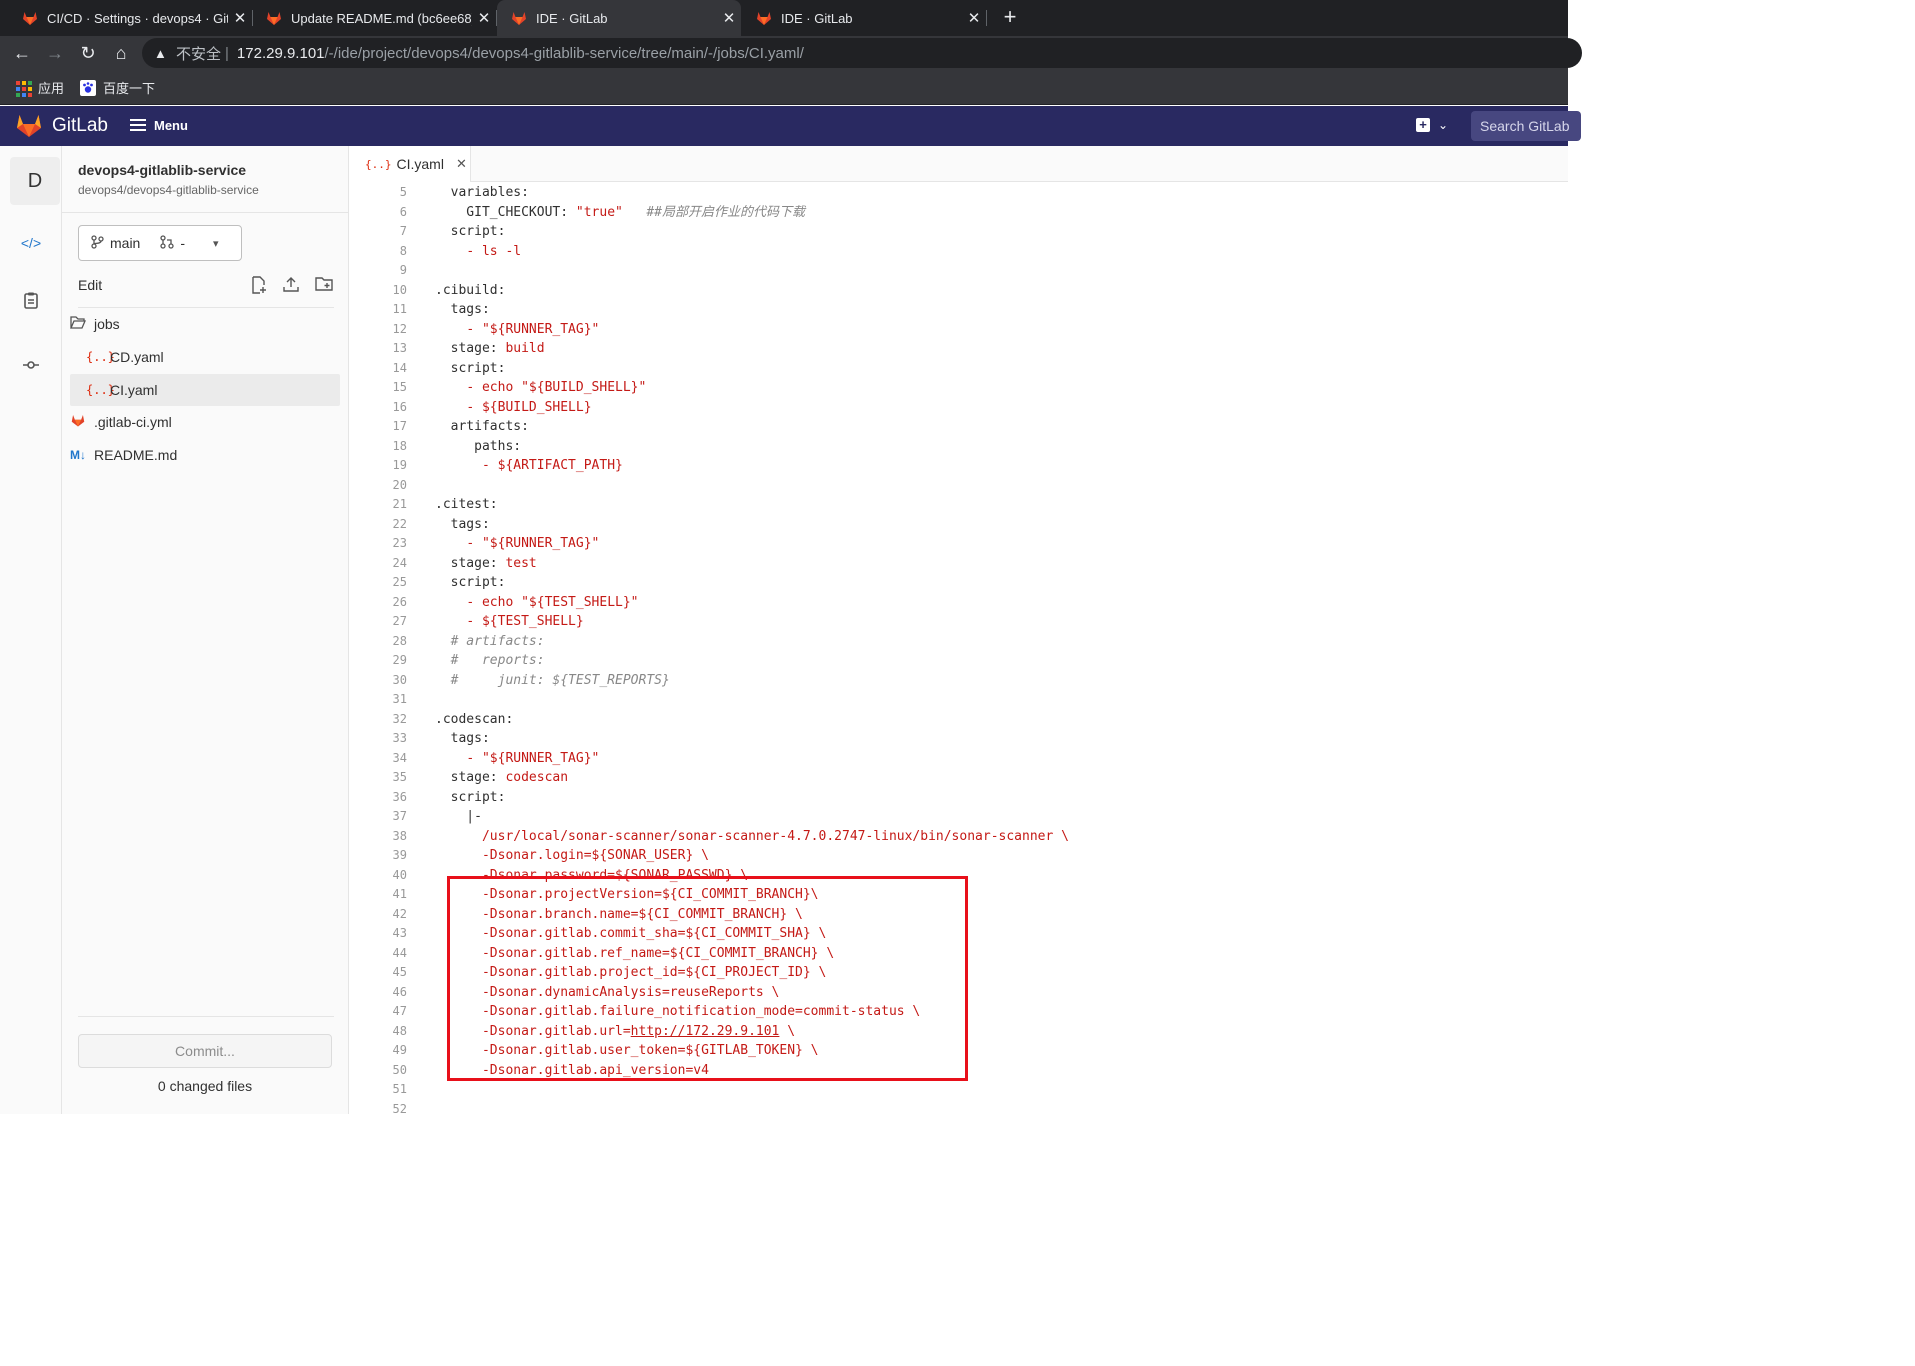 The image size is (1915, 1366). Describe the element at coordinates (864, 18) in the screenshot. I see `browser-tab: IDE · GitLab ✕` at that location.